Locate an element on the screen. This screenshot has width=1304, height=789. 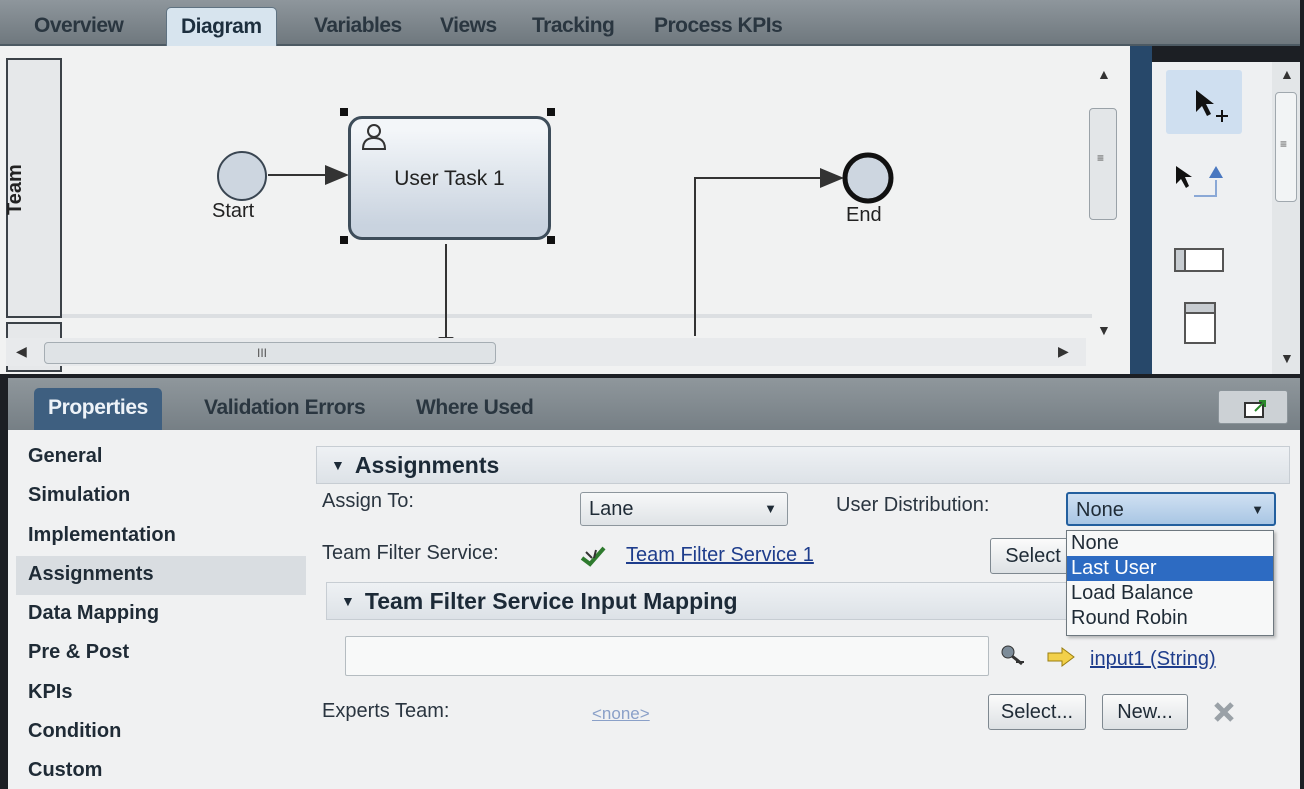
option-last-user: Last User is located at coordinates (1170, 568).